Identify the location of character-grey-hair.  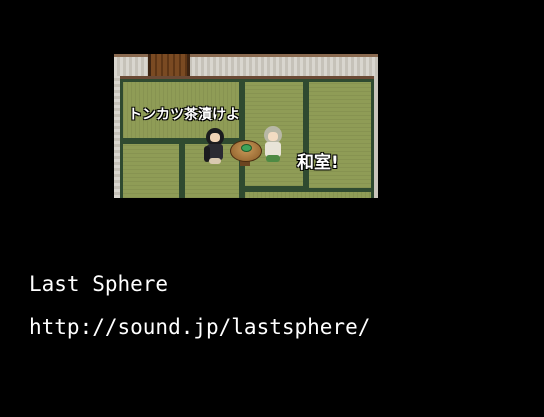
(273, 145).